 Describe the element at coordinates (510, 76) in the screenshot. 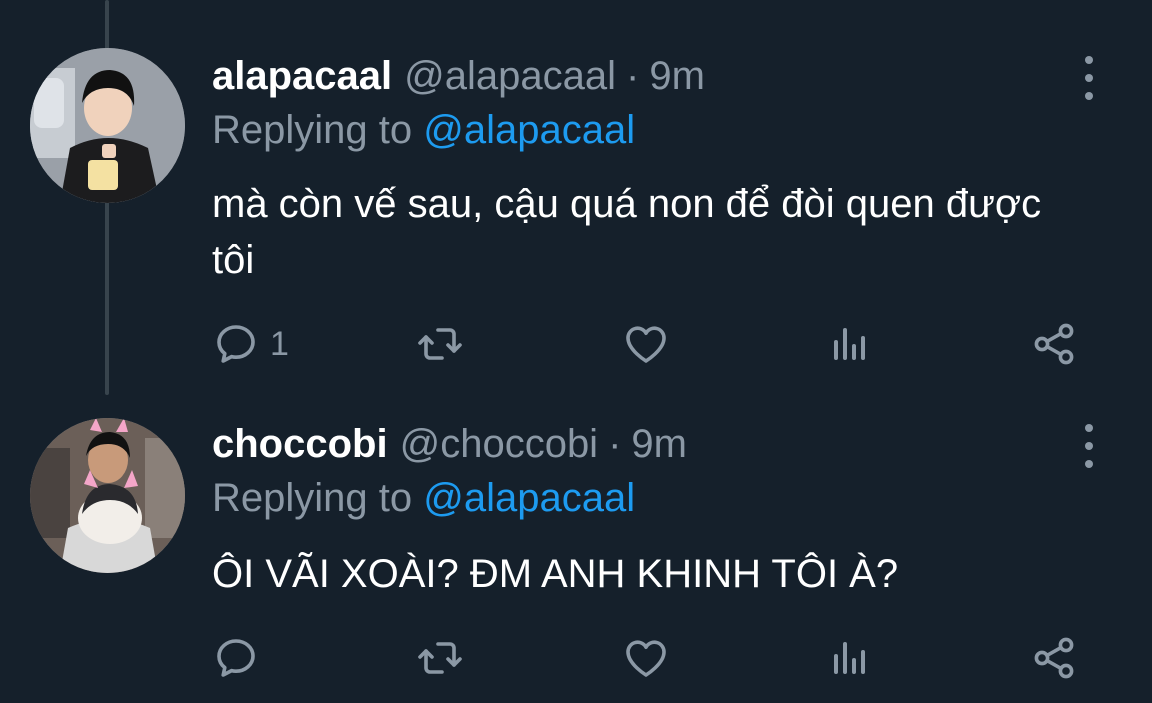

I see `handle: @alapacaal` at that location.